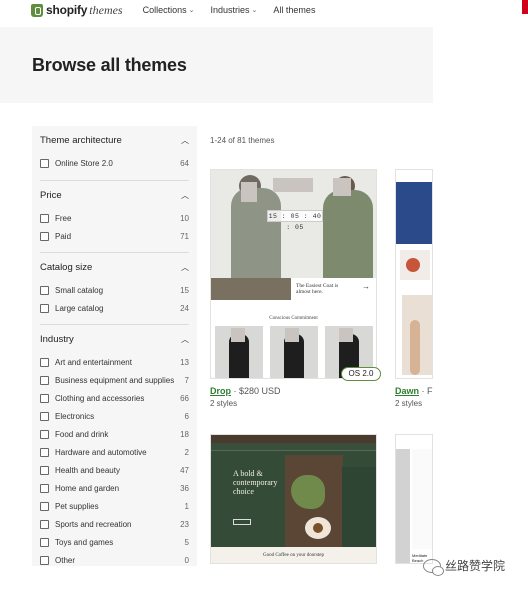 The width and height of the screenshot is (528, 592). Describe the element at coordinates (63, 218) in the screenshot. I see `filter-option-label: Free` at that location.